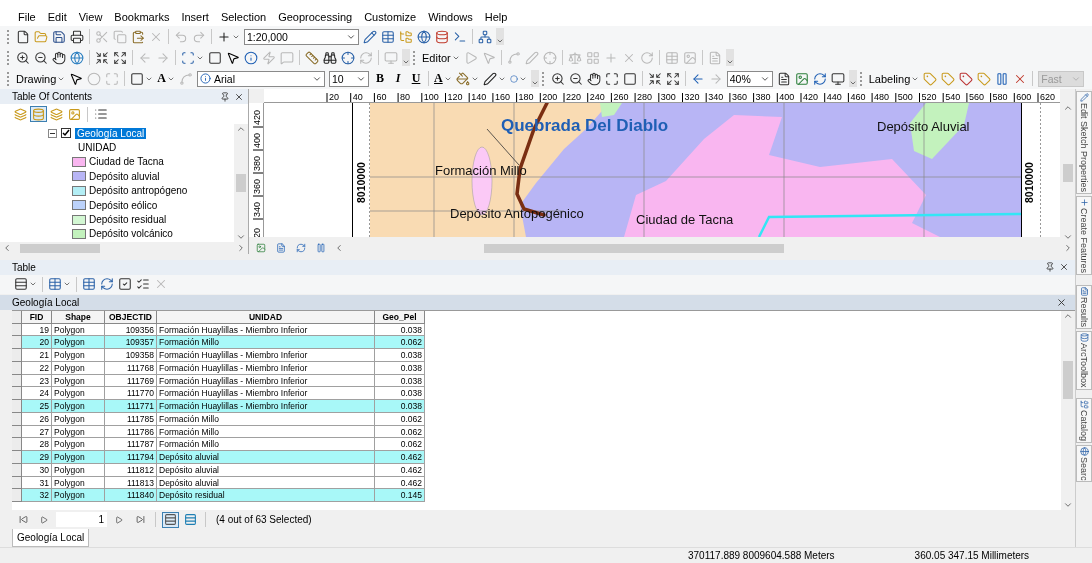  Describe the element at coordinates (749, 78) in the screenshot. I see `layout-zoom-dropdown: 40%` at that location.